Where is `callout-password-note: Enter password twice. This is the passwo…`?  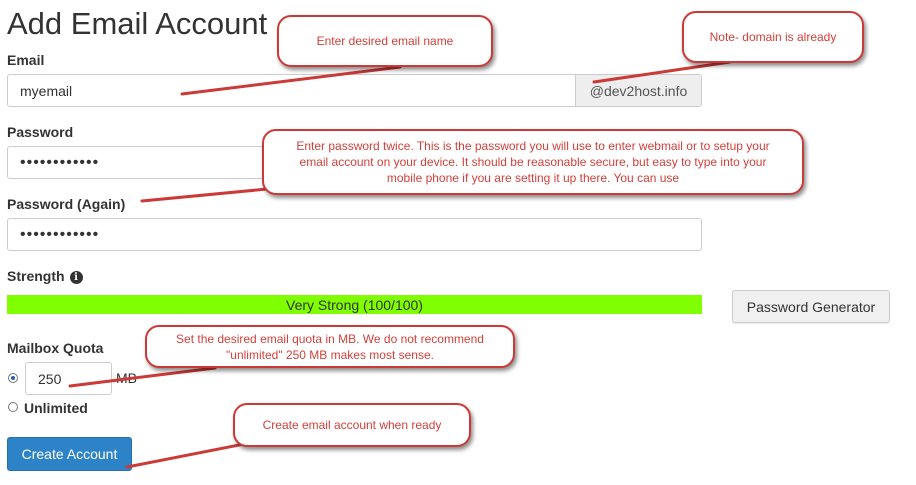 callout-password-note: Enter password twice. This is the passwo… is located at coordinates (533, 162).